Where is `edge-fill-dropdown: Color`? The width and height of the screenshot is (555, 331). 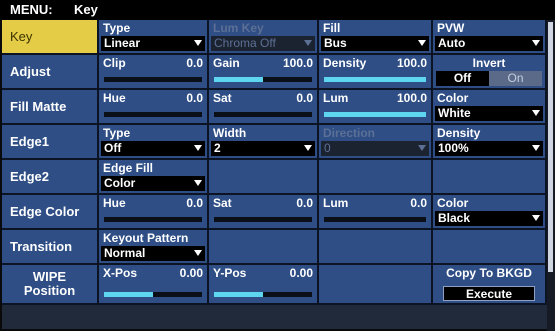
edge-fill-dropdown: Color is located at coordinates (153, 183).